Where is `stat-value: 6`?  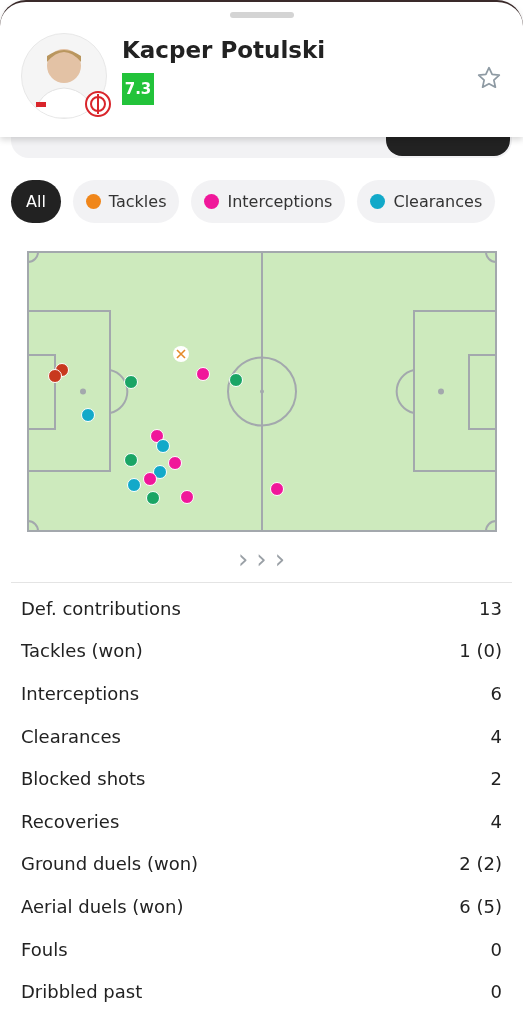
stat-value: 6 is located at coordinates (496, 694).